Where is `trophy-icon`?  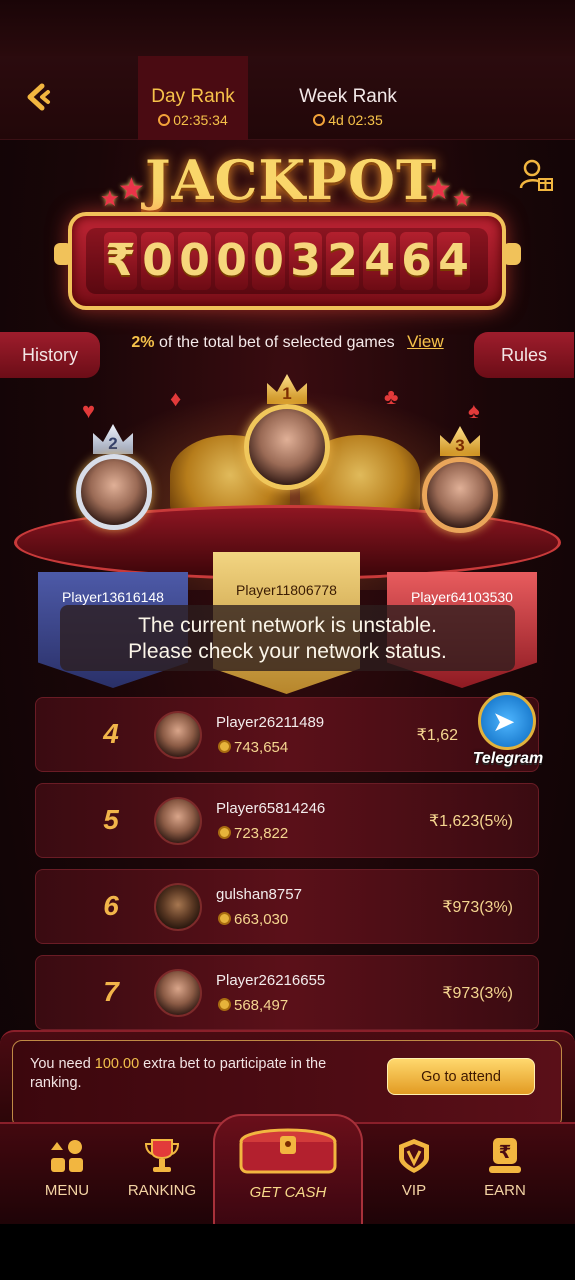 trophy-icon is located at coordinates (162, 1155).